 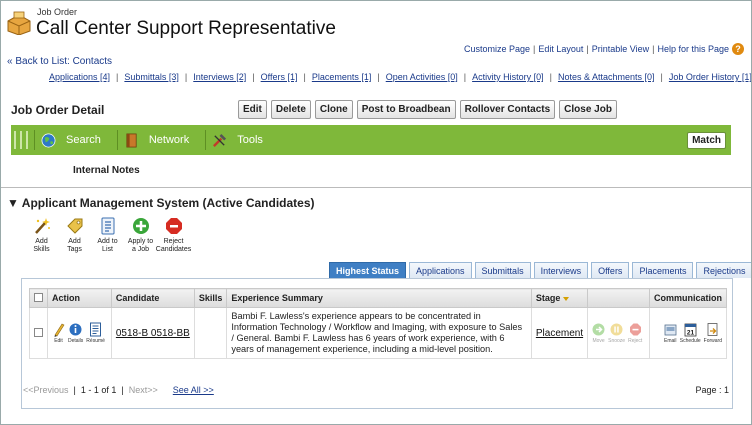 I want to click on related-link-activity-history: Activity History [0], so click(x=508, y=77).